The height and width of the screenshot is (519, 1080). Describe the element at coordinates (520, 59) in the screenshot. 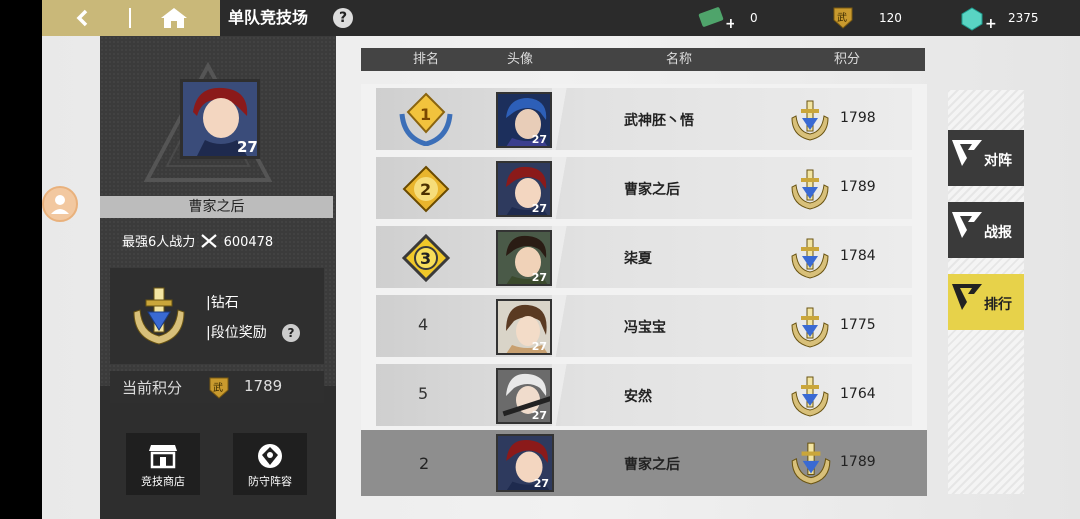

I see `header-avatar: 头像` at that location.